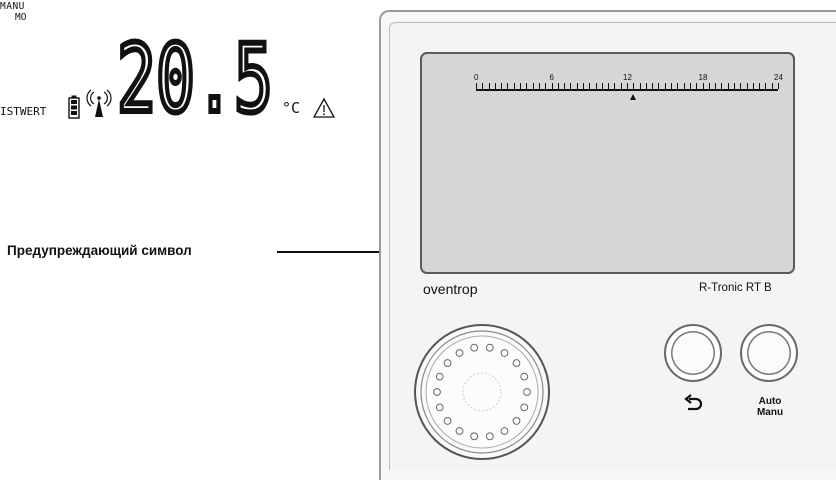 This screenshot has width=836, height=480. What do you see at coordinates (778, 86) in the screenshot?
I see `timeline-tick` at bounding box center [778, 86].